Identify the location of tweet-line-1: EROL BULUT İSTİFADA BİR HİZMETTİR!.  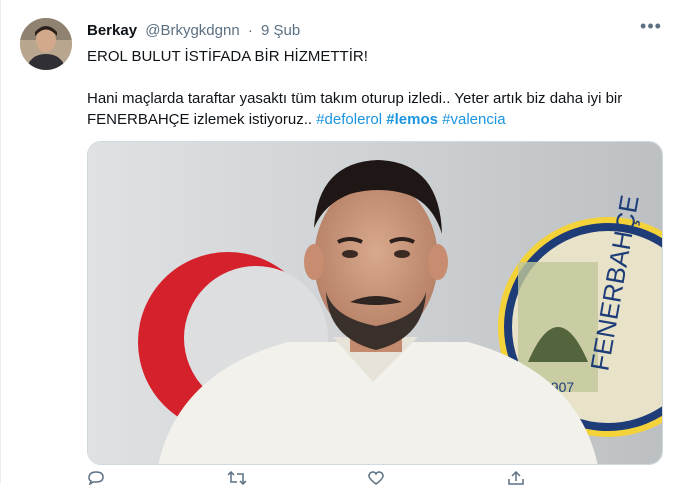
(227, 56).